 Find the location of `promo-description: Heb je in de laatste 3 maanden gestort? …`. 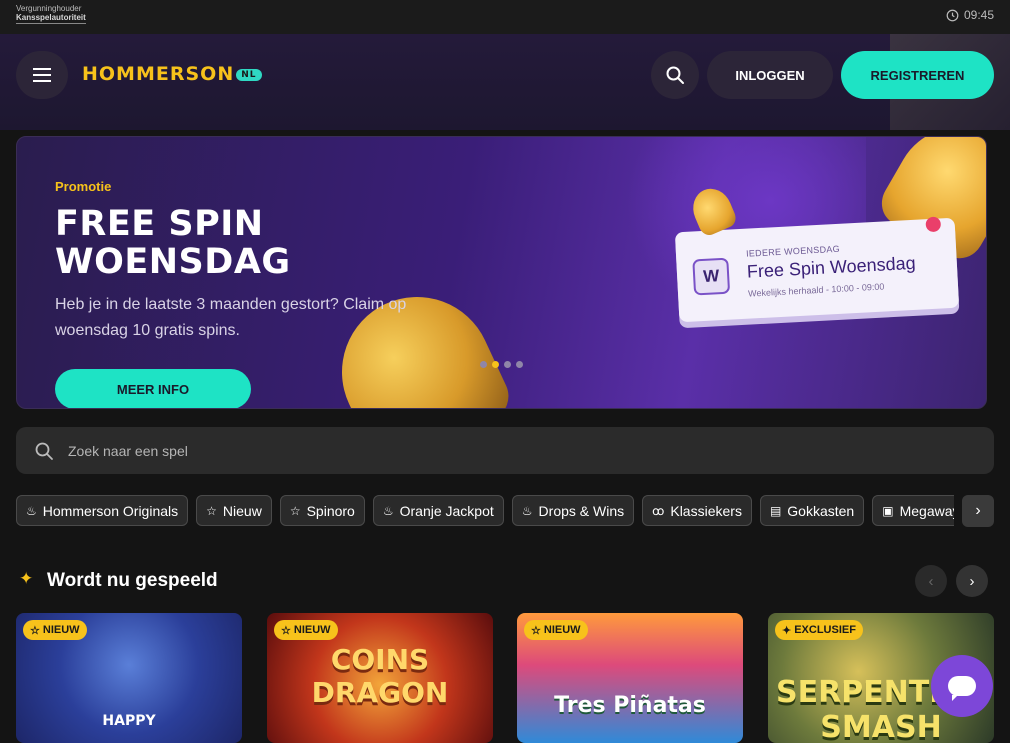

promo-description: Heb je in de laatste 3 maanden gestort? … is located at coordinates (231, 317).